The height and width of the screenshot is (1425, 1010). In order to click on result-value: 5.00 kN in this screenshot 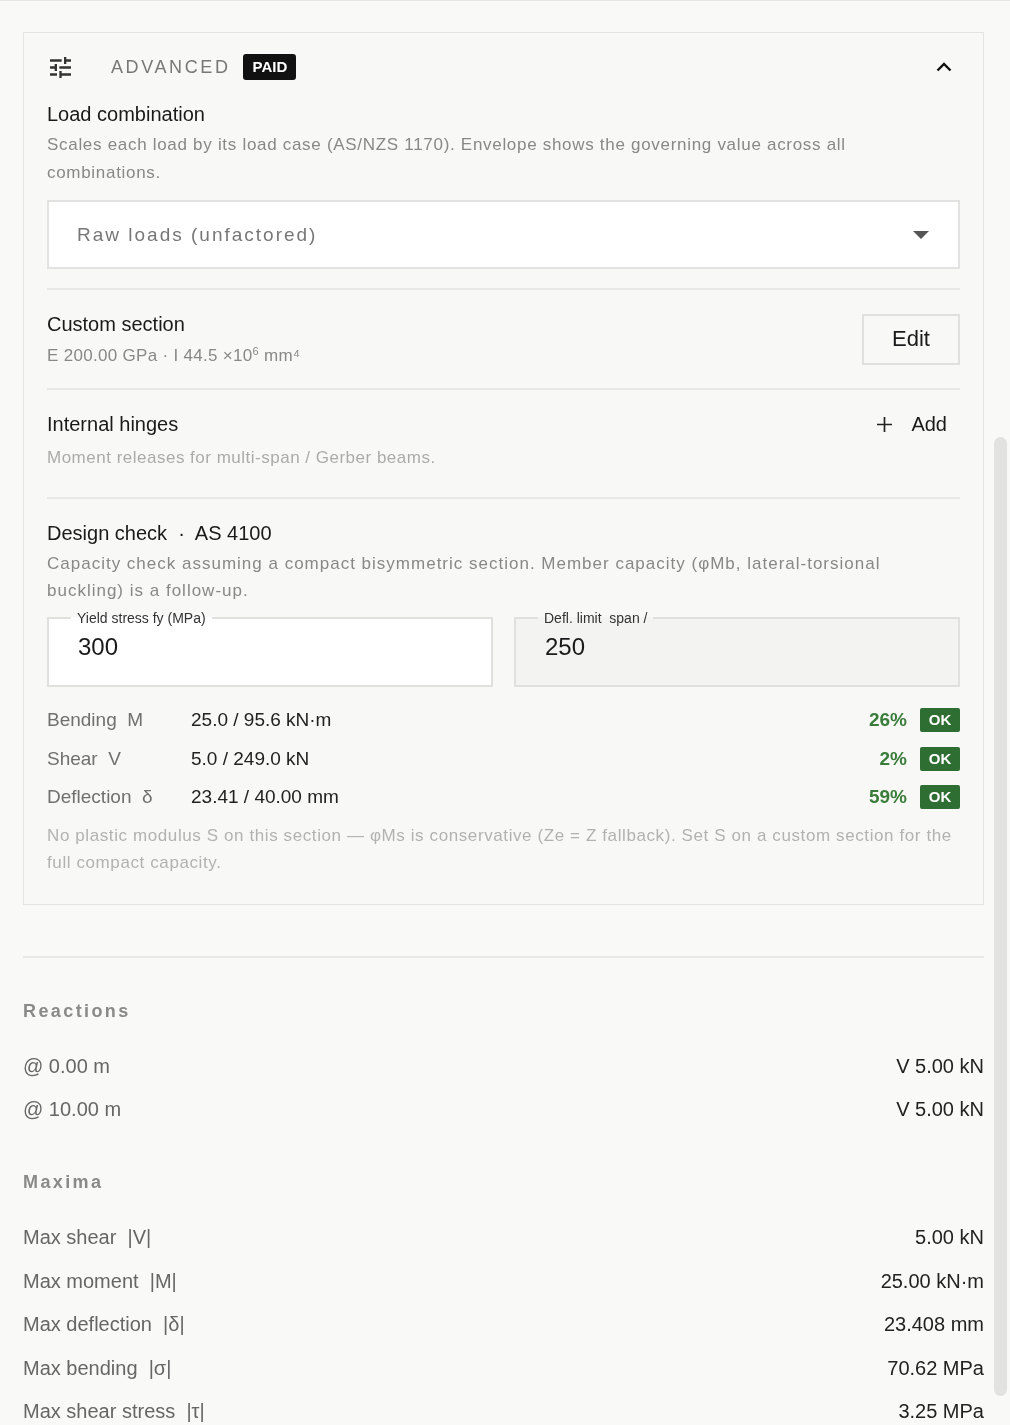, I will do `click(949, 1237)`.